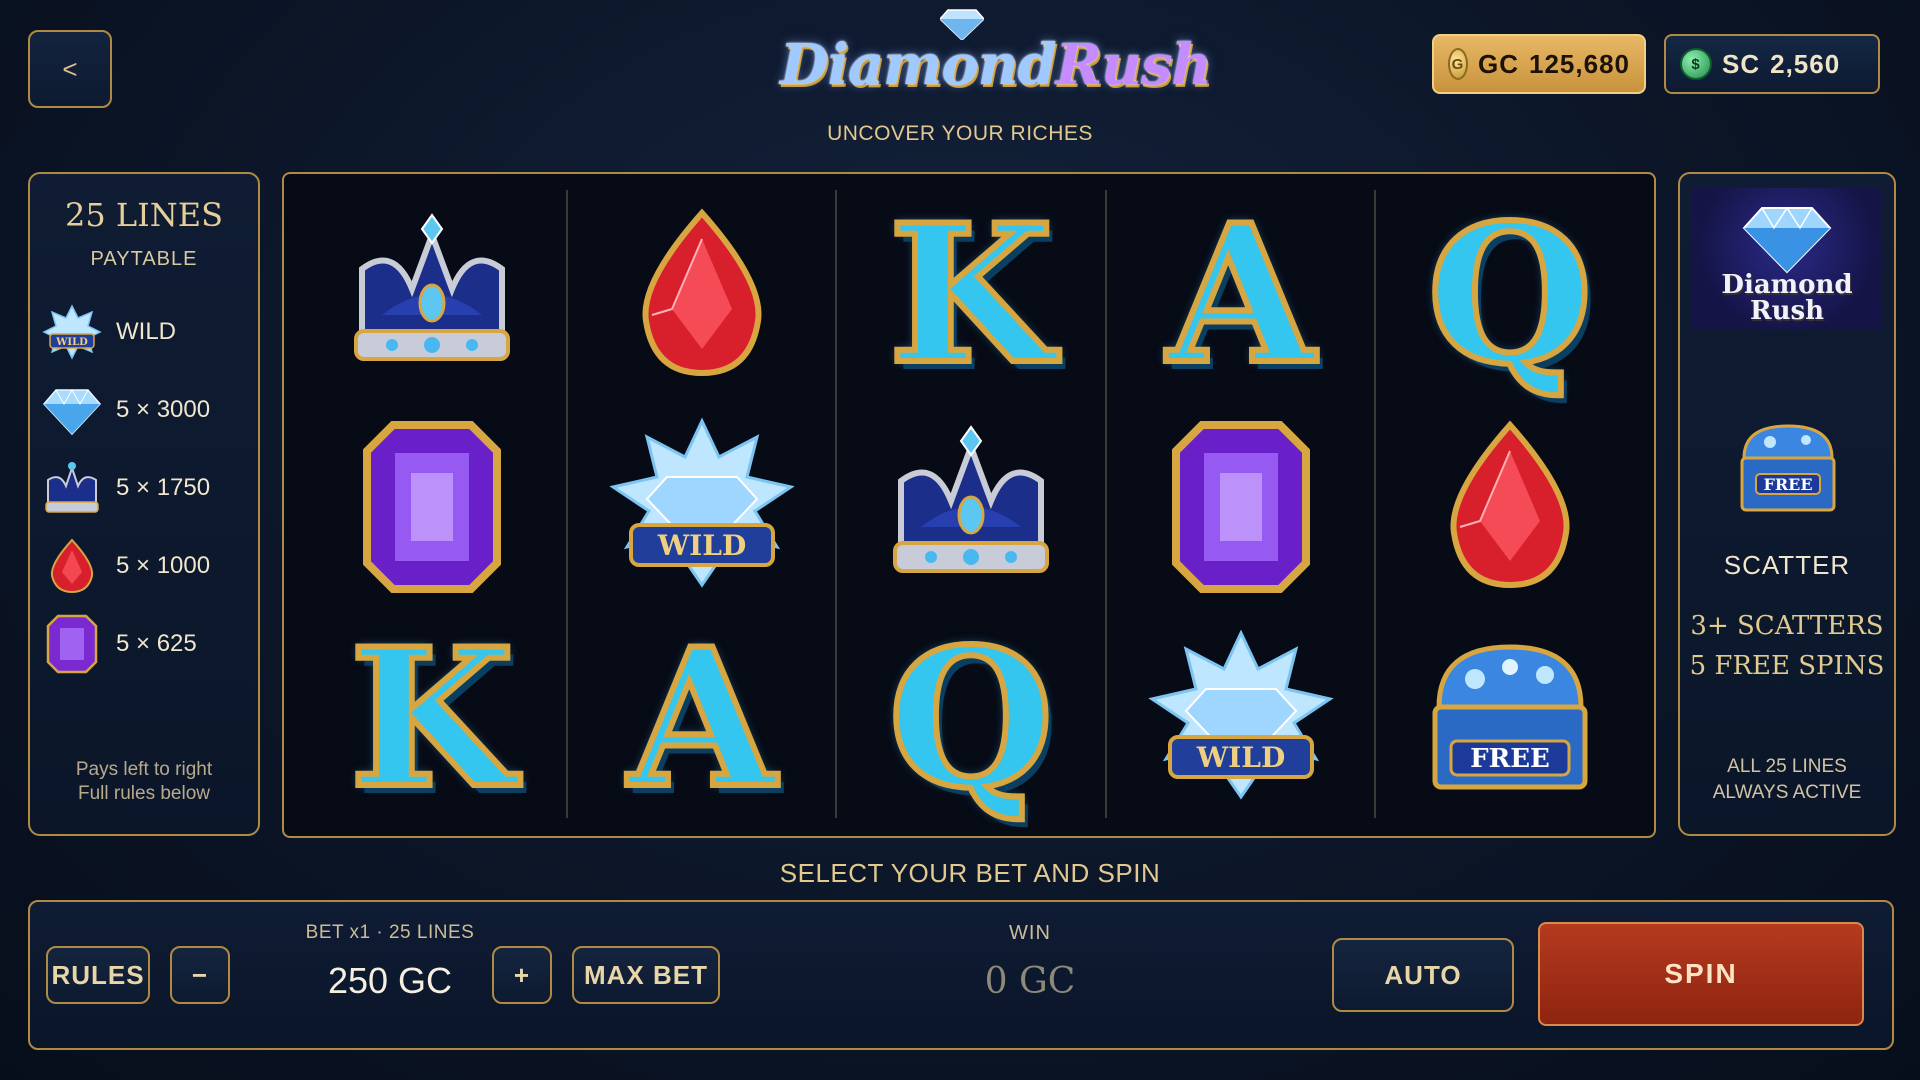  Describe the element at coordinates (1787, 626) in the screenshot. I see `scatter-rule-line: 3+ SCATTERS` at that location.